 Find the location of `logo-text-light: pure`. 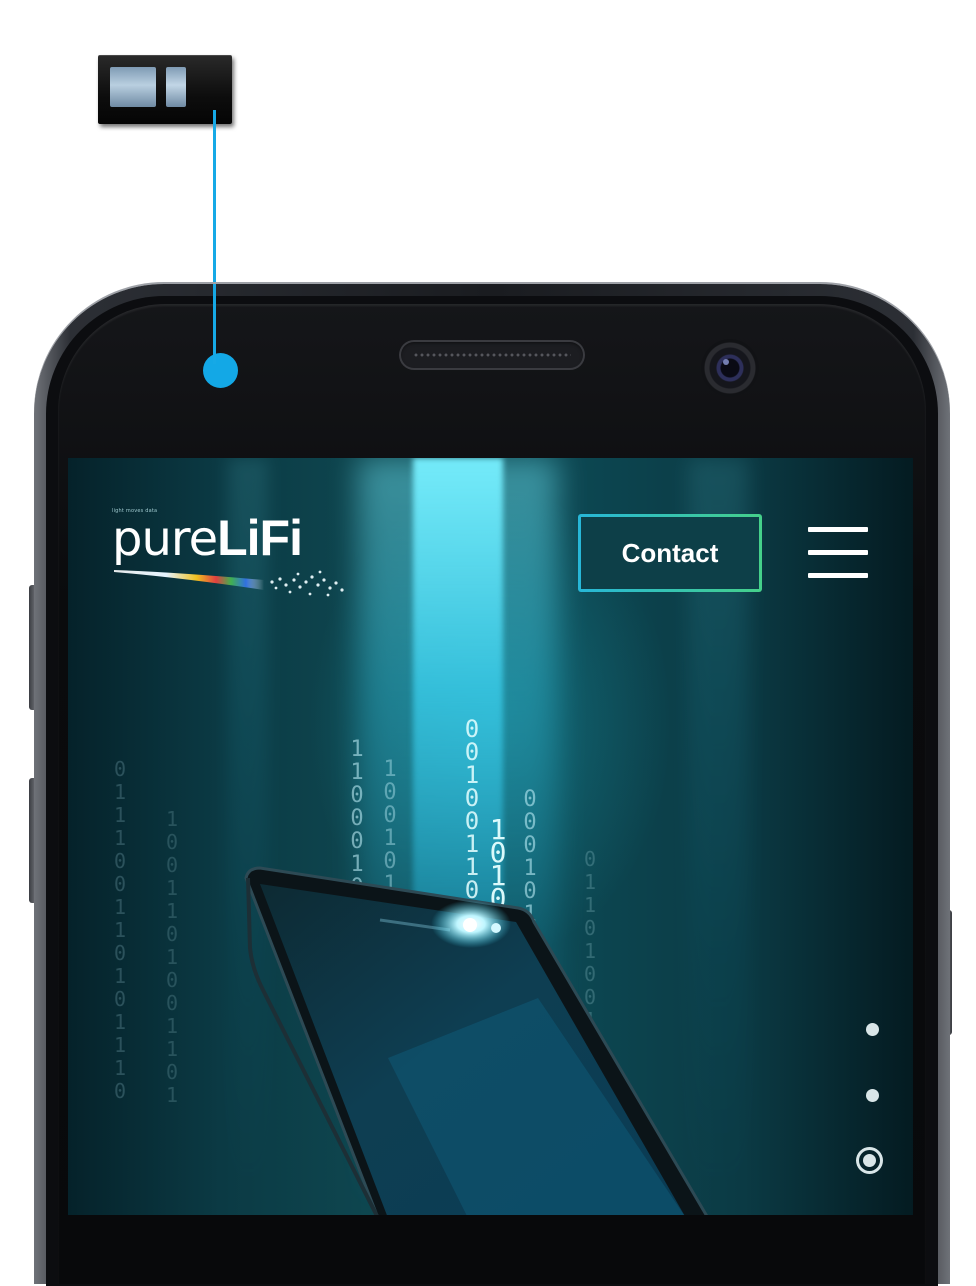

logo-text-light: pure is located at coordinates (165, 539).